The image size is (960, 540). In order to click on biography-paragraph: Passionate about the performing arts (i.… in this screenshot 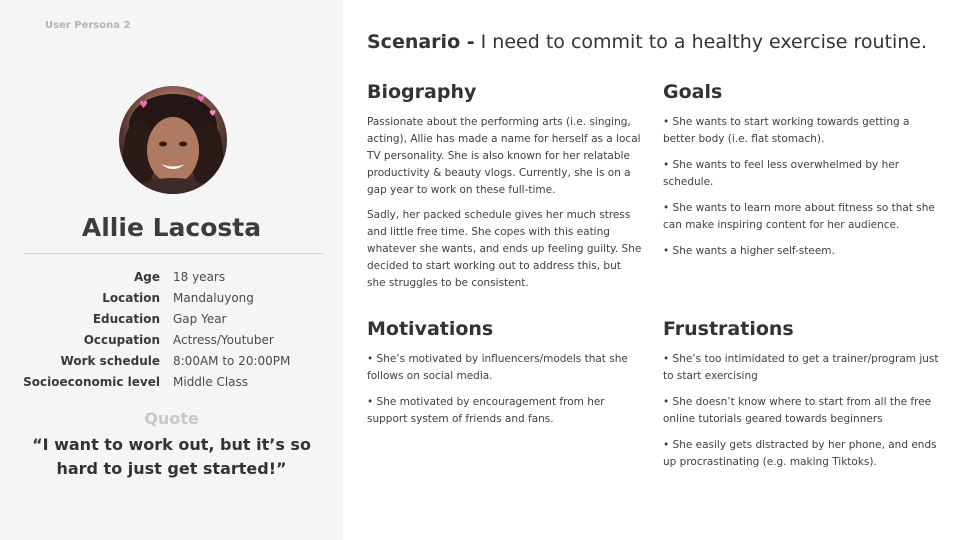, I will do `click(504, 156)`.